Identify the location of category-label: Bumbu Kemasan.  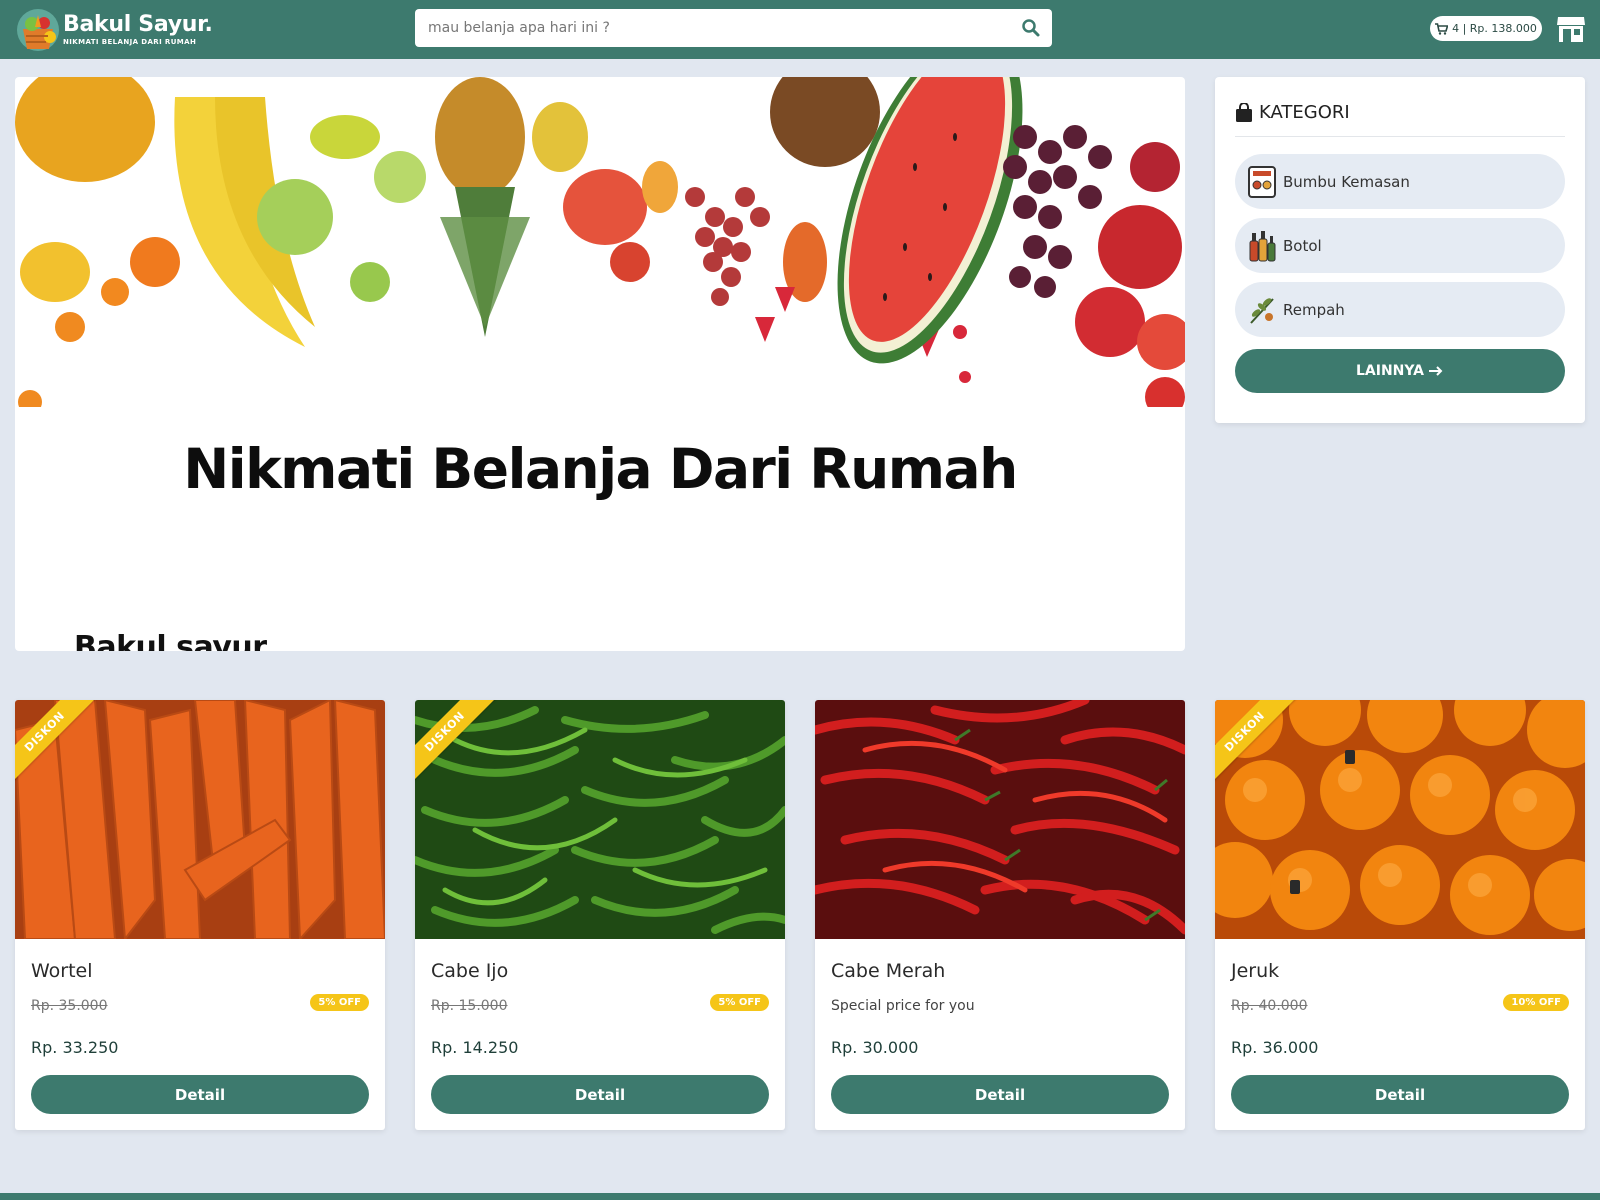
(1346, 181).